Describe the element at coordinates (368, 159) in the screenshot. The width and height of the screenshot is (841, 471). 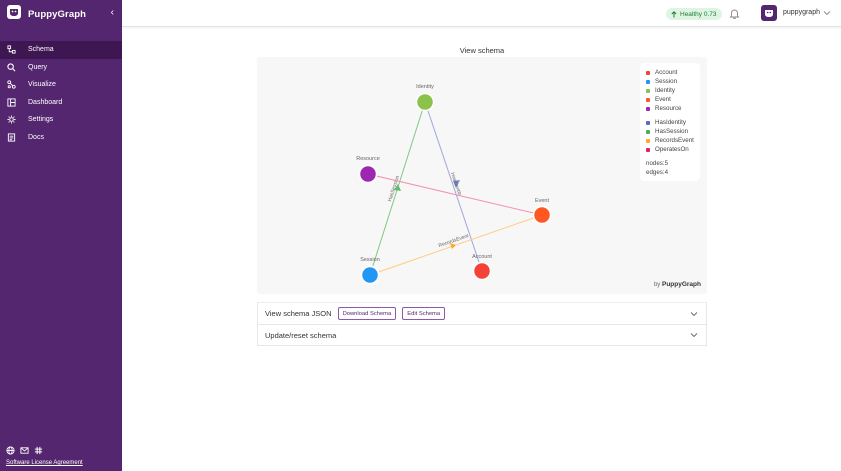
I see `node-label: Resource` at that location.